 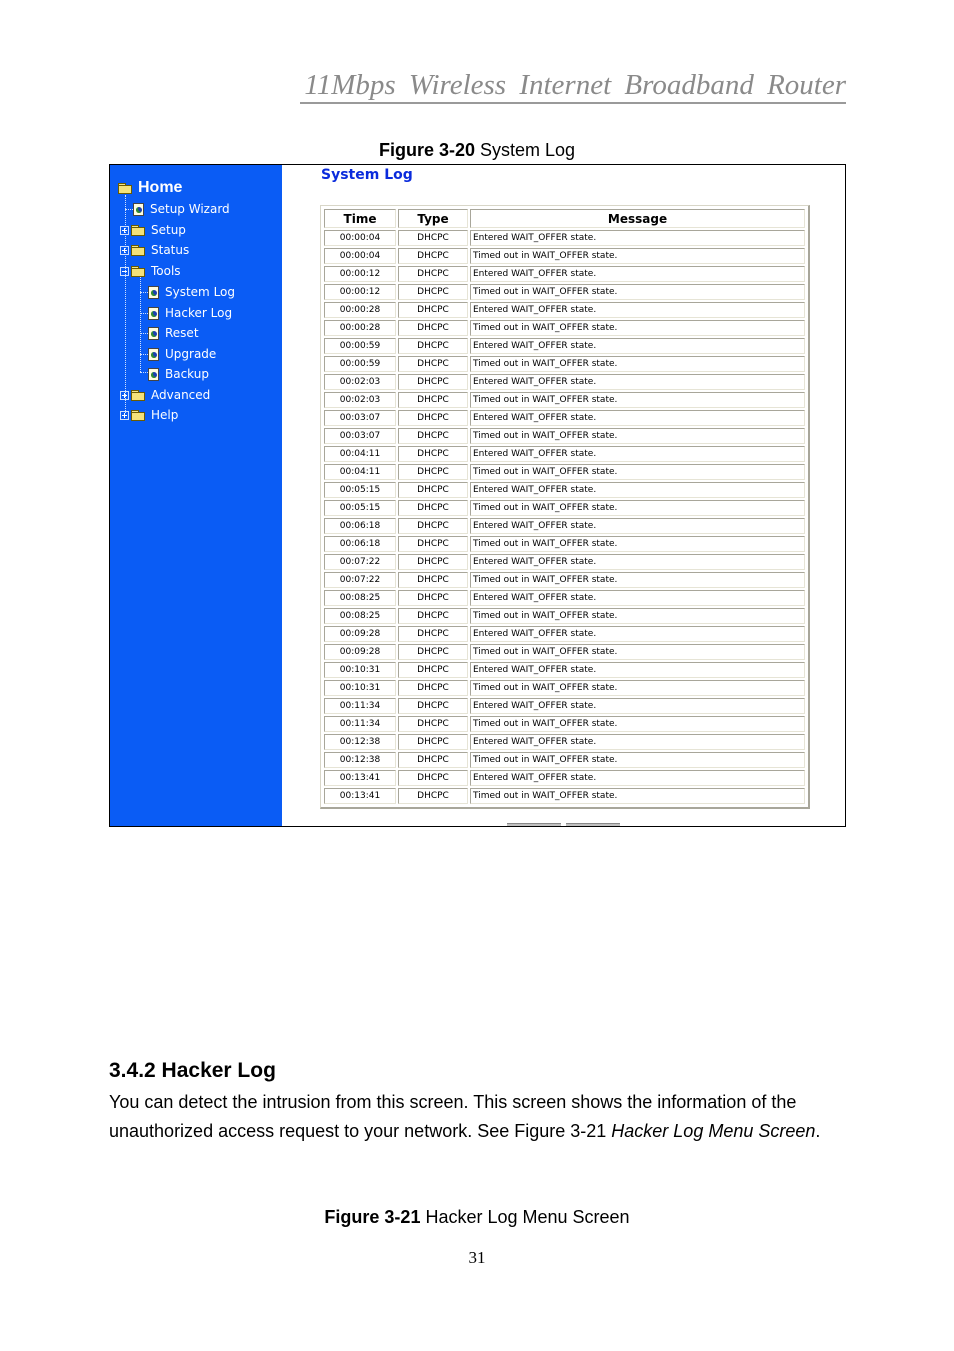 I want to click on time-cell: 00:10:31, so click(x=360, y=670).